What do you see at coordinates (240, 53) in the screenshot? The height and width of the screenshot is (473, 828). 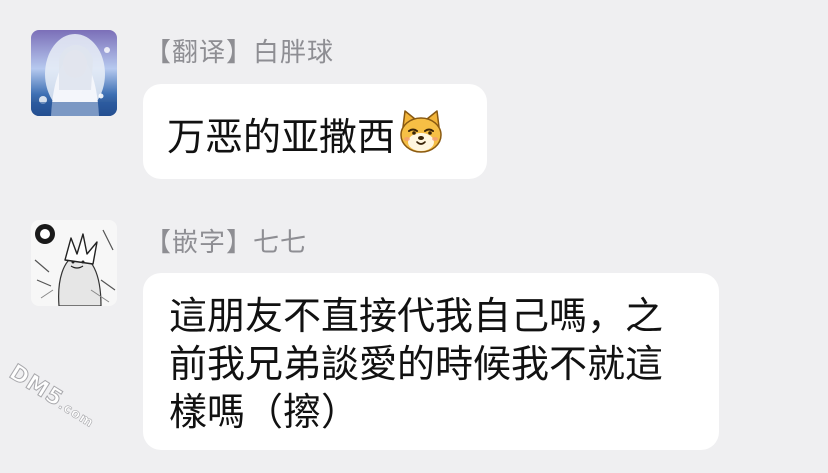 I see `sender-name-1: 【翻译】白胖球` at bounding box center [240, 53].